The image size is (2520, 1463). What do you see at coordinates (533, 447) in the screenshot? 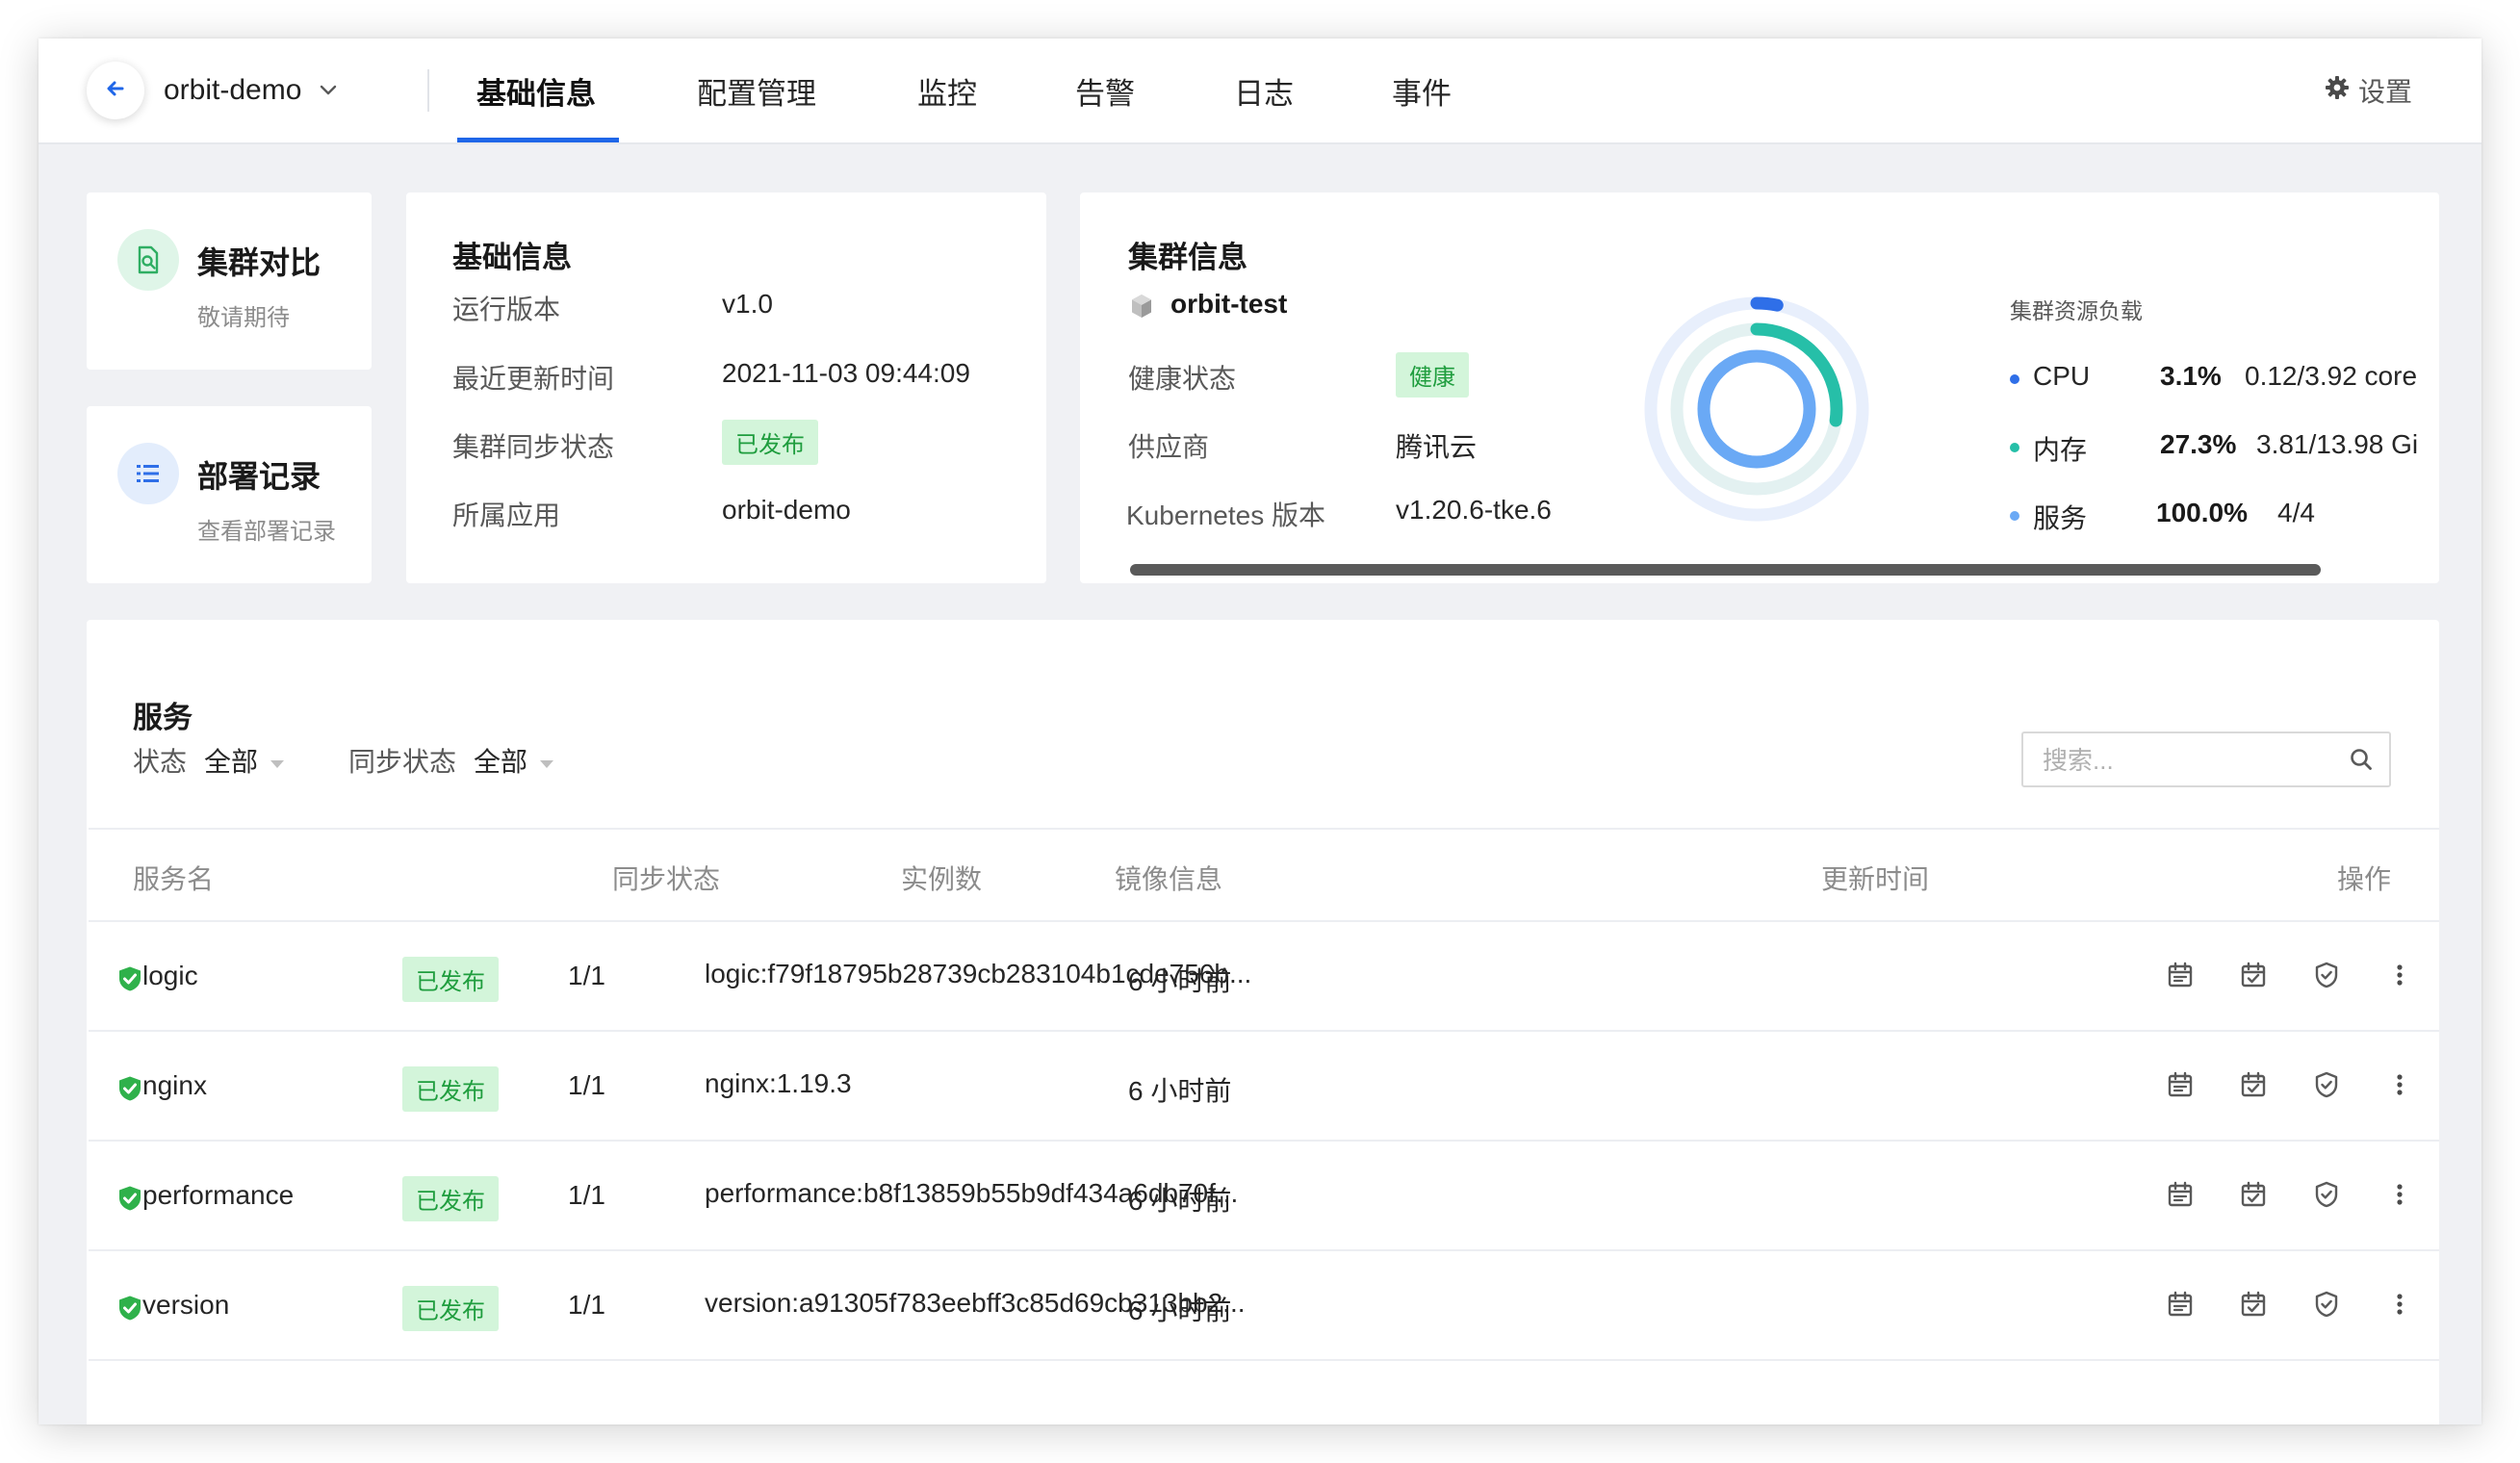
I see `cluster-sync-label: 集群同步状态` at bounding box center [533, 447].